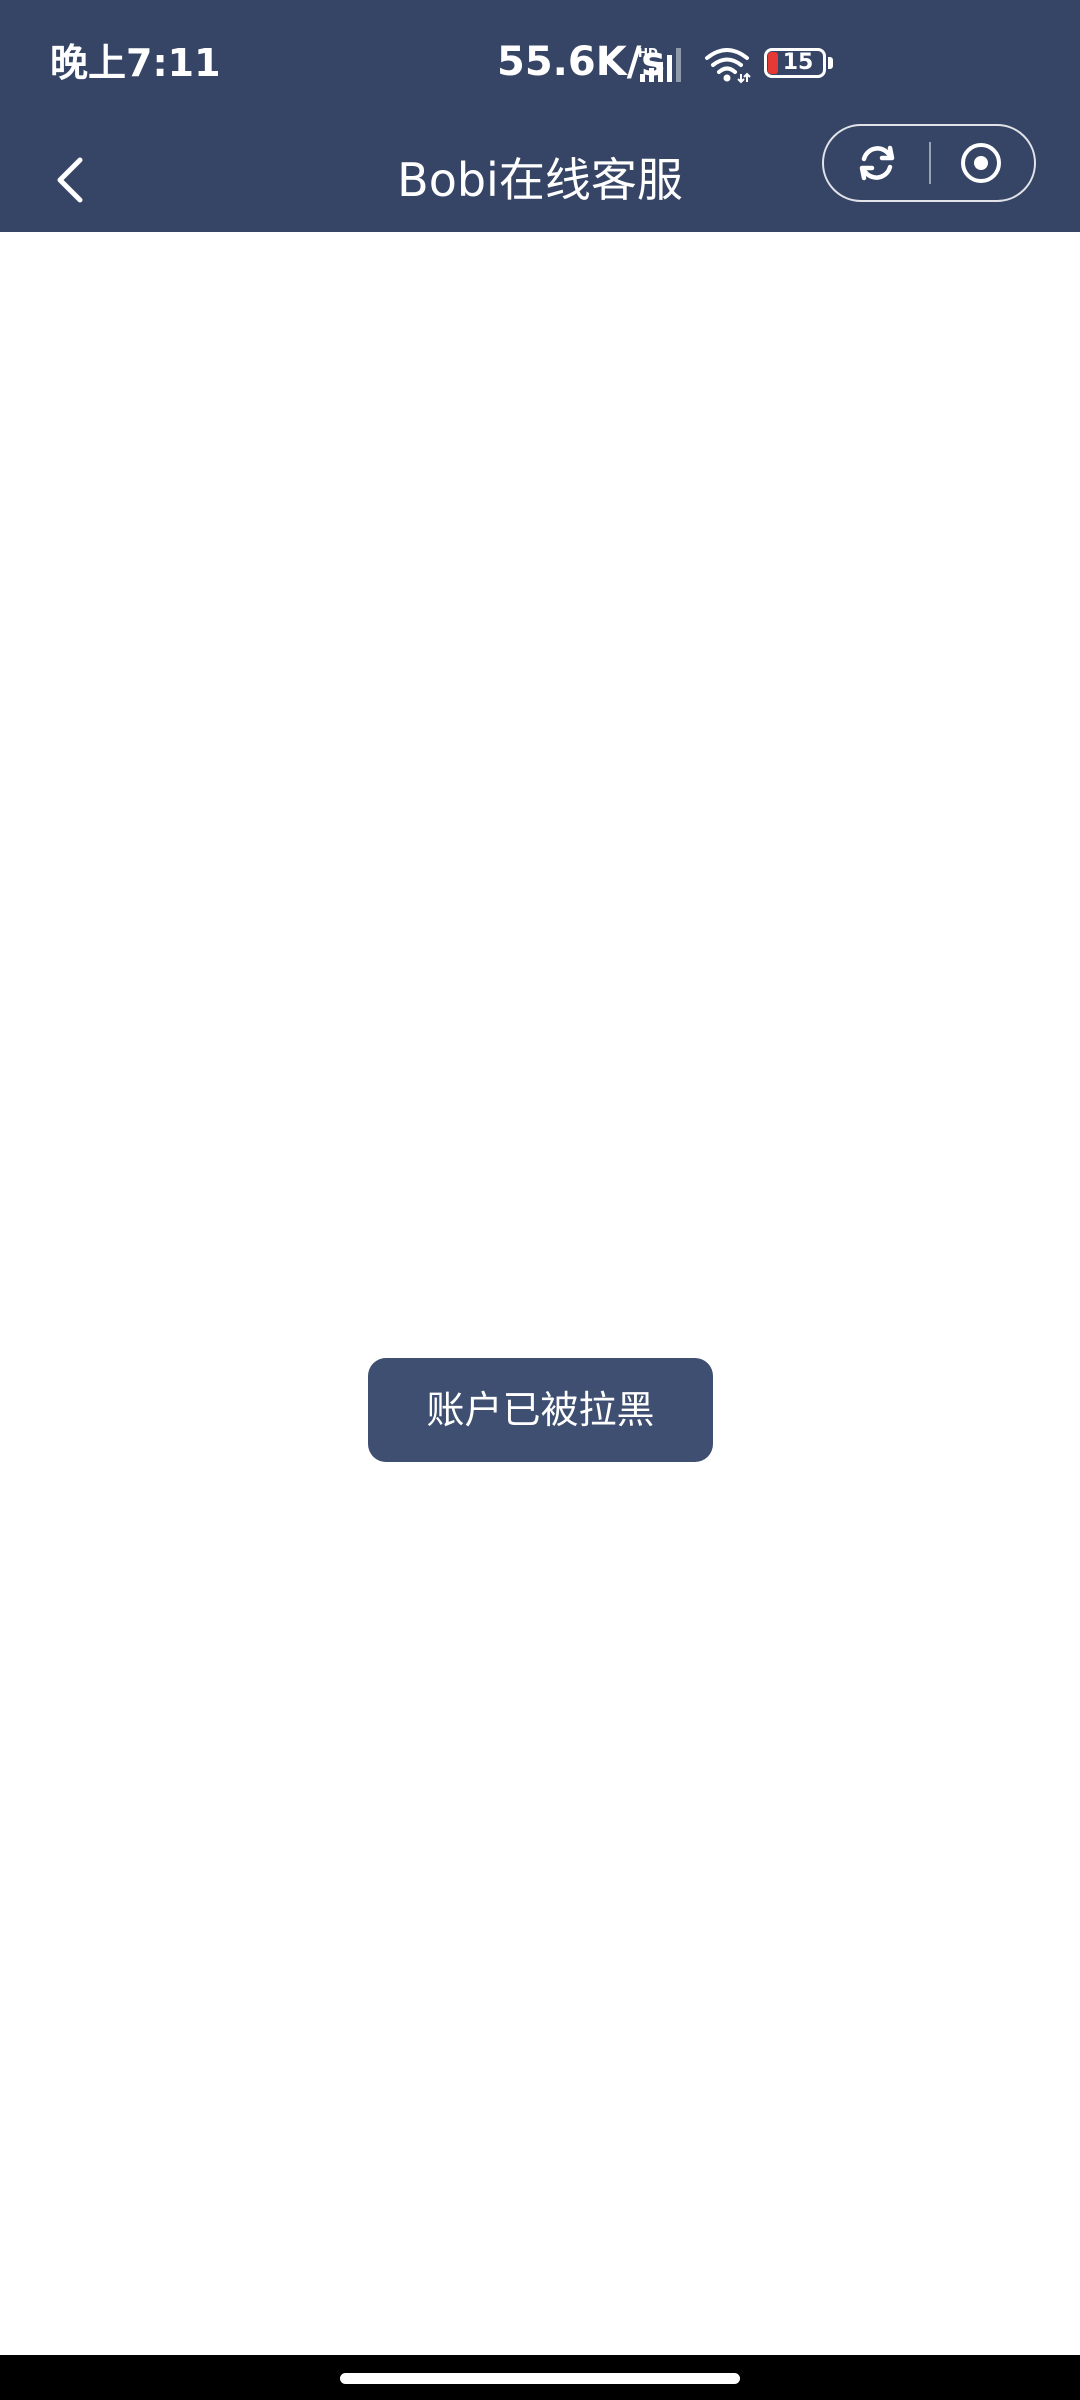 The width and height of the screenshot is (1080, 2400). I want to click on top-bar: 晚上7:11 55.6K/s HD 15 Bobi在线客服, so click(540, 116).